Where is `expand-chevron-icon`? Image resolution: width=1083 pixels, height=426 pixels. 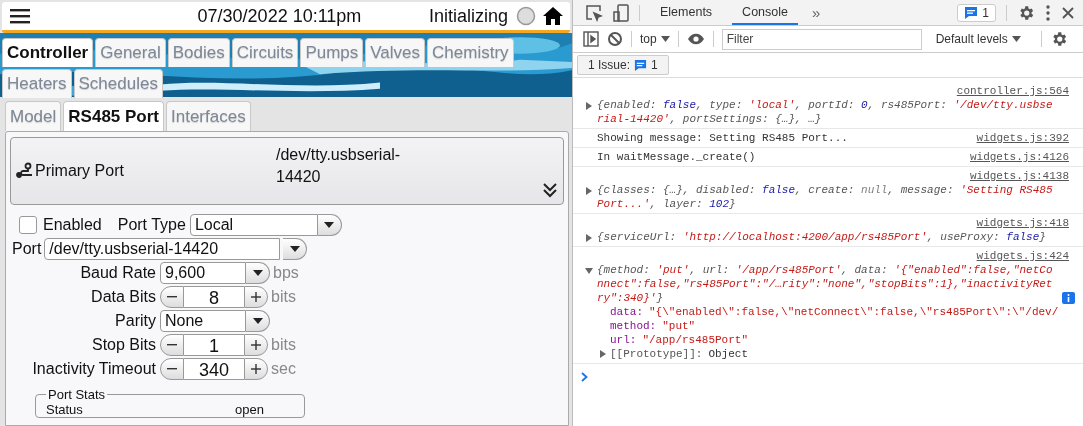 expand-chevron-icon is located at coordinates (550, 190).